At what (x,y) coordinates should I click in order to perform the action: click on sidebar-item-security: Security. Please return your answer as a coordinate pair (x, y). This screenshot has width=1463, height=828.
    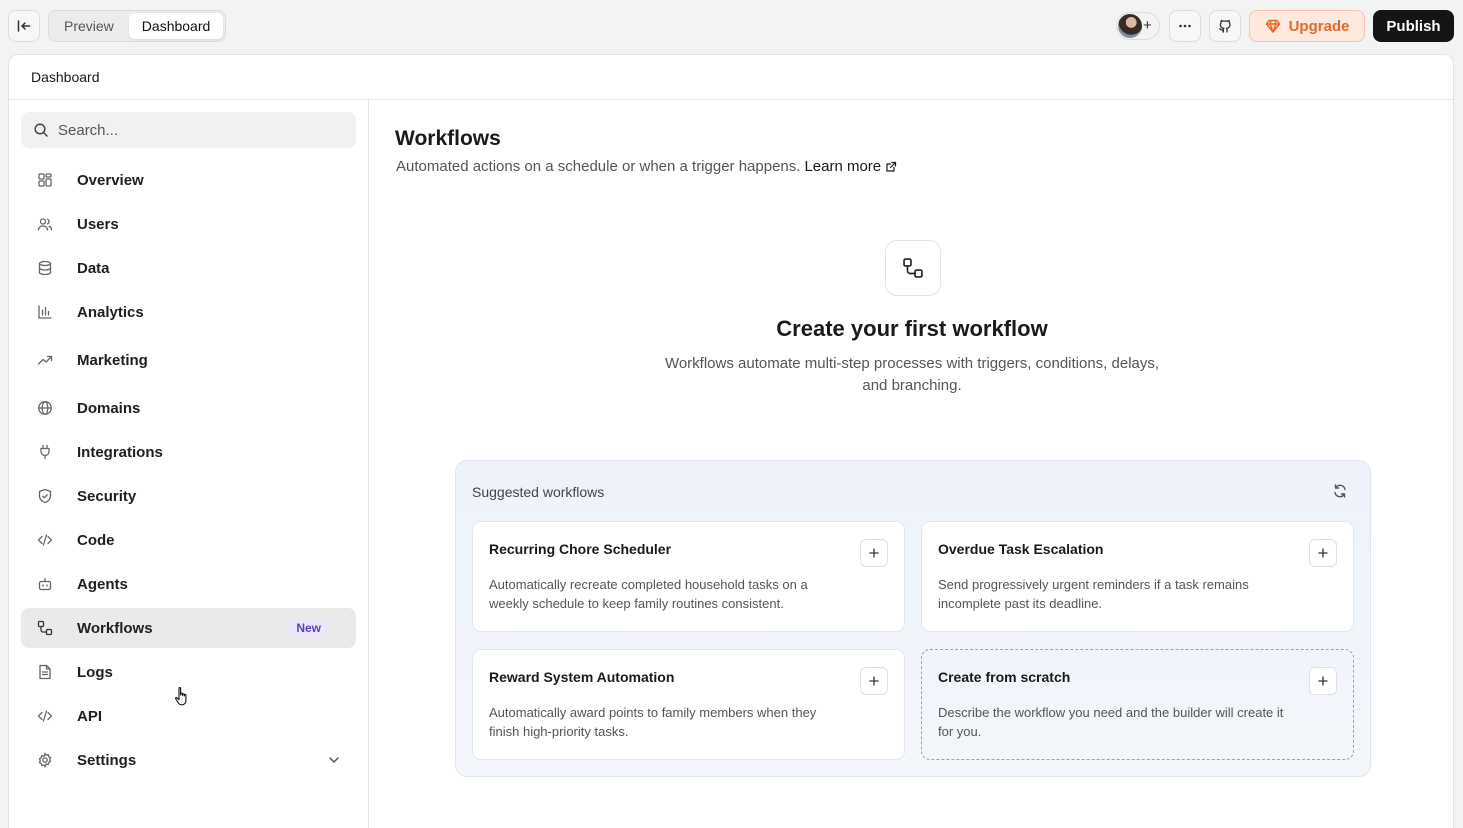
    Looking at the image, I should click on (188, 496).